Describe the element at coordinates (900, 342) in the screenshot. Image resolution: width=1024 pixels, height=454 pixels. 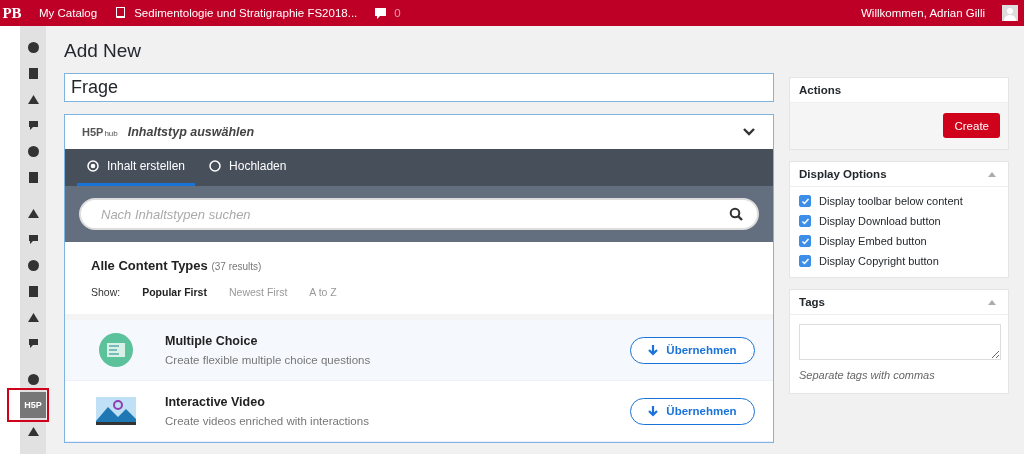
I see `tags-field` at that location.